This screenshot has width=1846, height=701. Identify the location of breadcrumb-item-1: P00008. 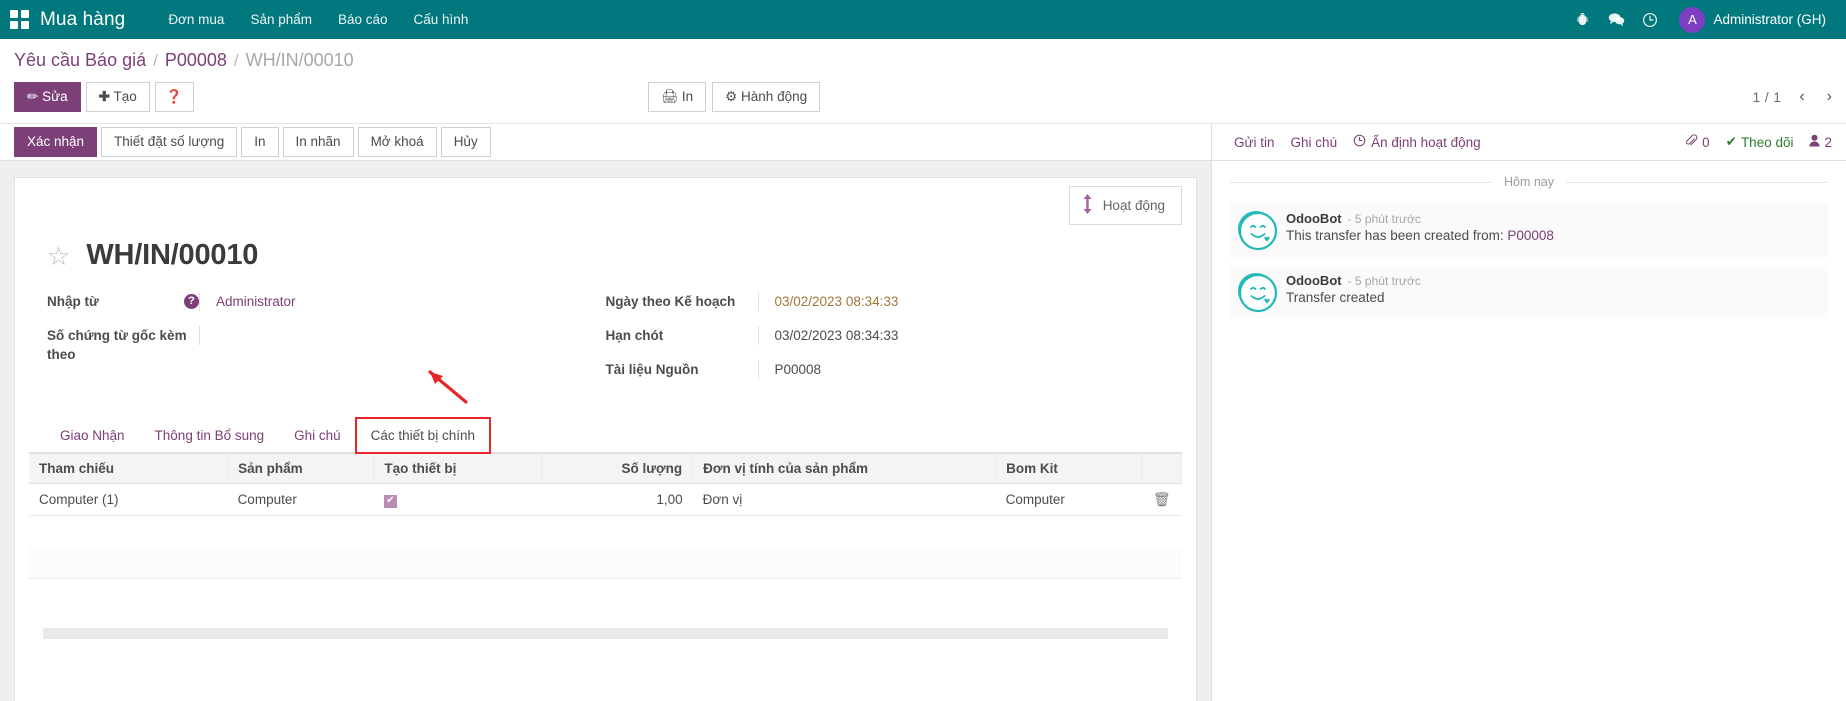
(196, 60).